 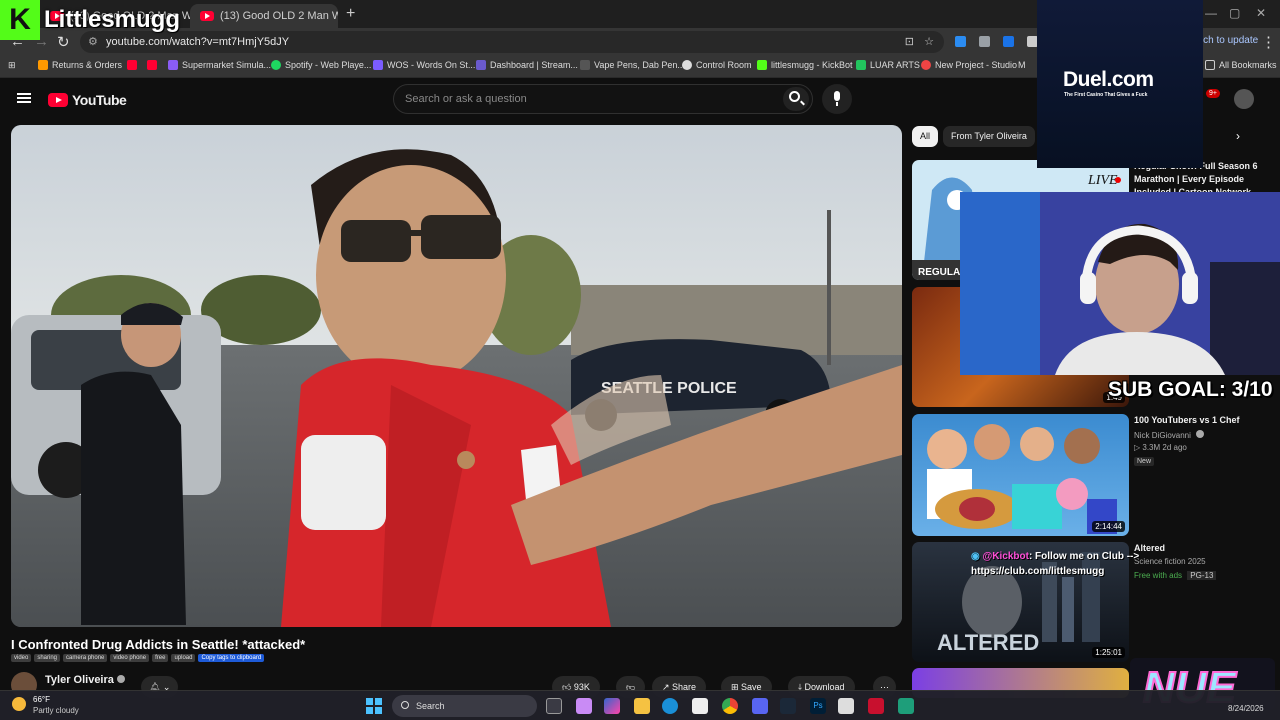 I want to click on bookmark-star-icon: ☆, so click(x=929, y=42).